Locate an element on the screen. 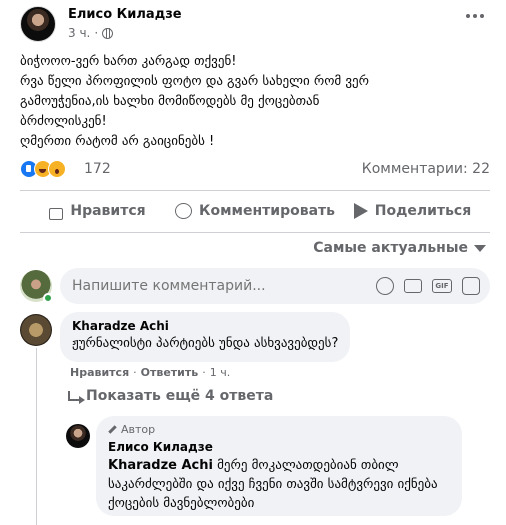 Image resolution: width=506 pixels, height=525 pixels. post-text-line: ღმერთი რატომ არ გაიცინებს ! is located at coordinates (117, 141).